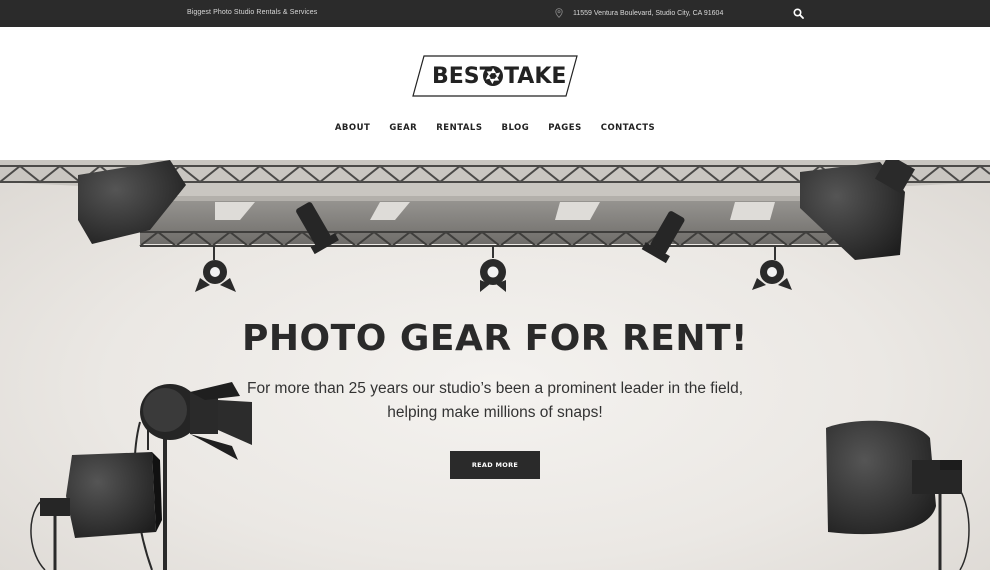 This screenshot has width=990, height=570. I want to click on nav-item-rentals: RENTALS, so click(459, 128).